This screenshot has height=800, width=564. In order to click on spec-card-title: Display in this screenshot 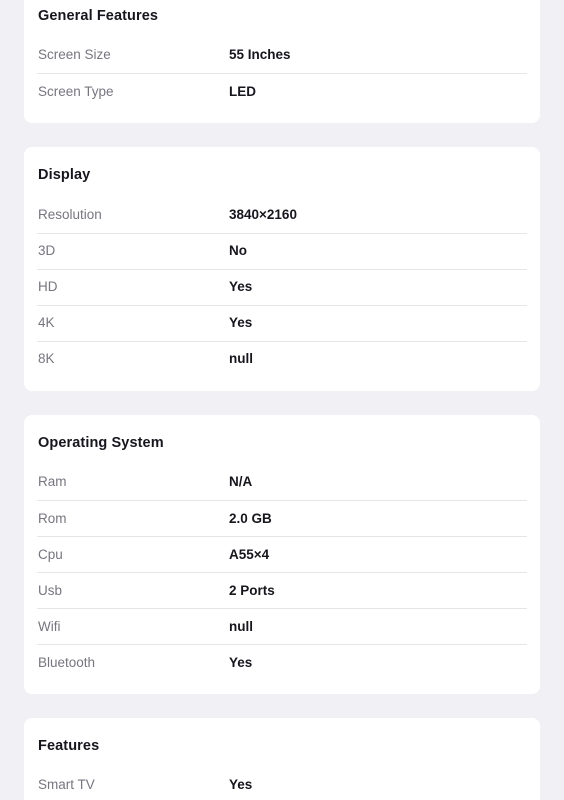, I will do `click(64, 175)`.